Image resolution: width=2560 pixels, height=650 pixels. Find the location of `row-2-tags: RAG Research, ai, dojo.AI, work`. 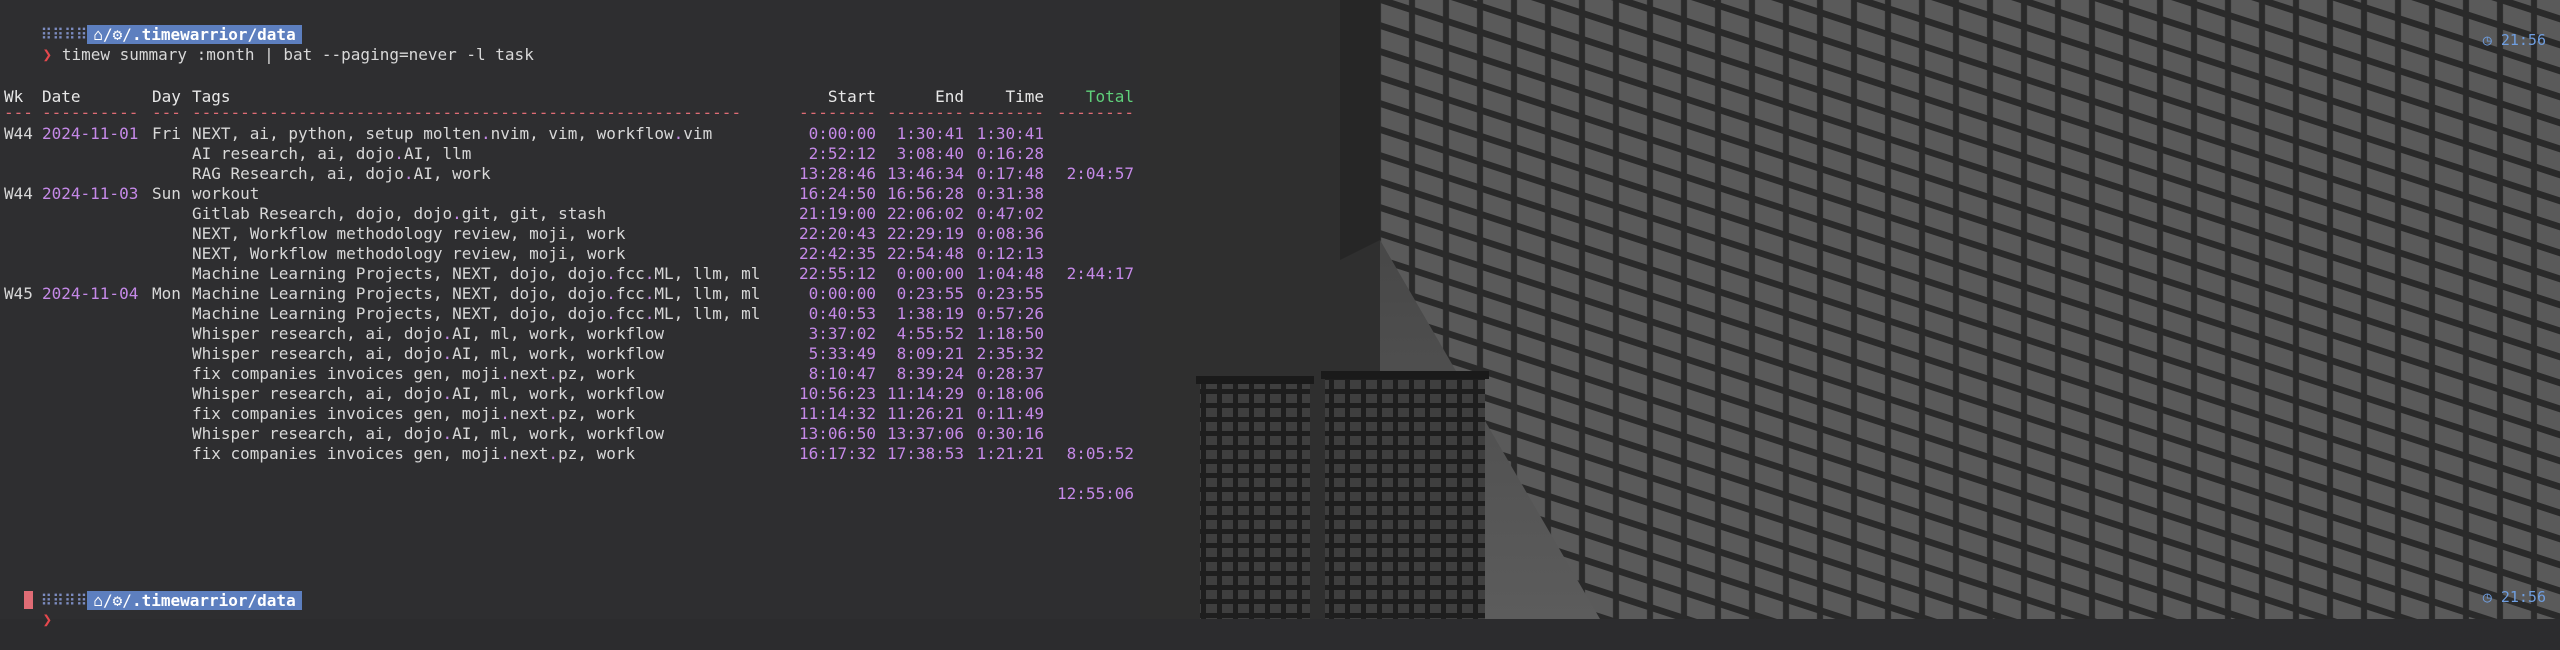

row-2-tags: RAG Research, ai, dojo.AI, work is located at coordinates (341, 173).